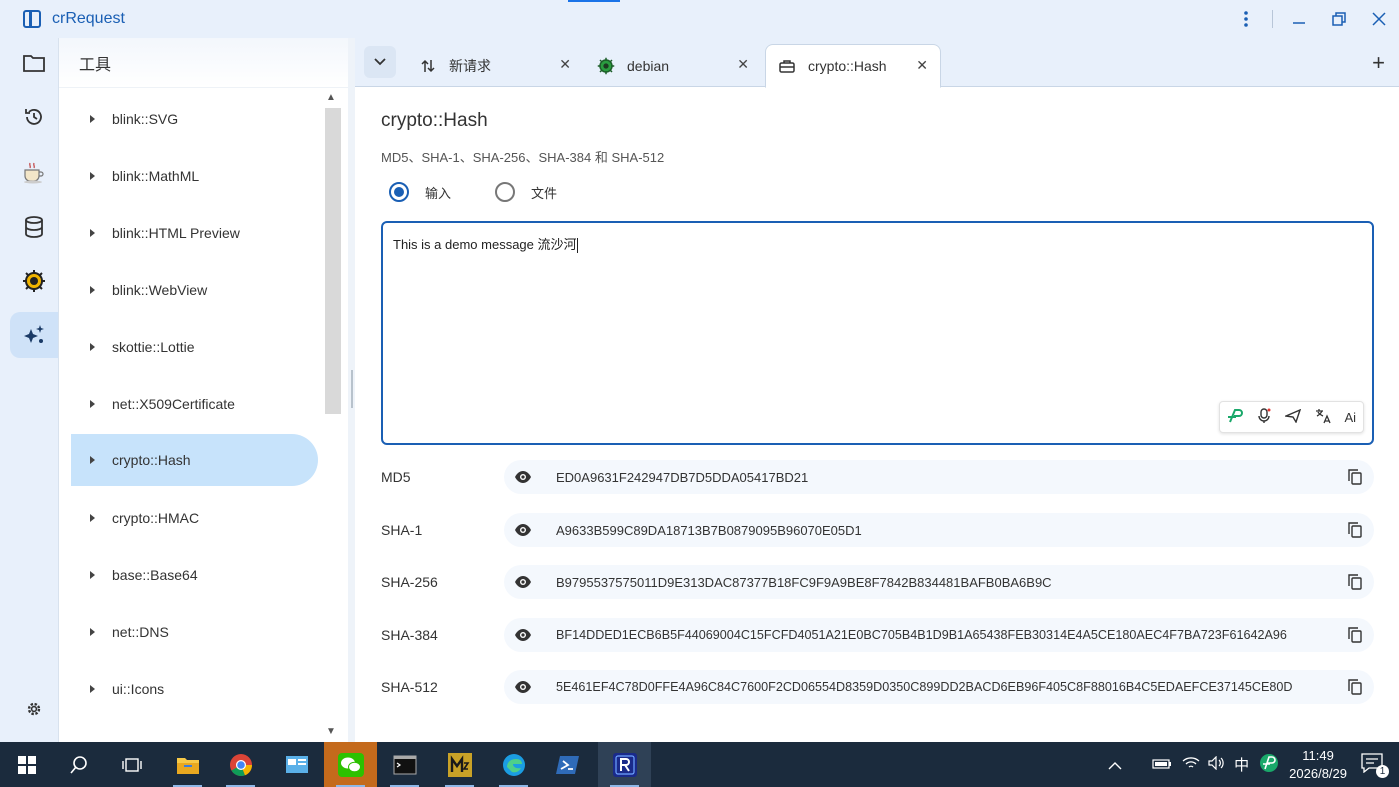 The image size is (1399, 787). Describe the element at coordinates (438, 192) in the screenshot. I see `radio-input-label: 输入` at that location.